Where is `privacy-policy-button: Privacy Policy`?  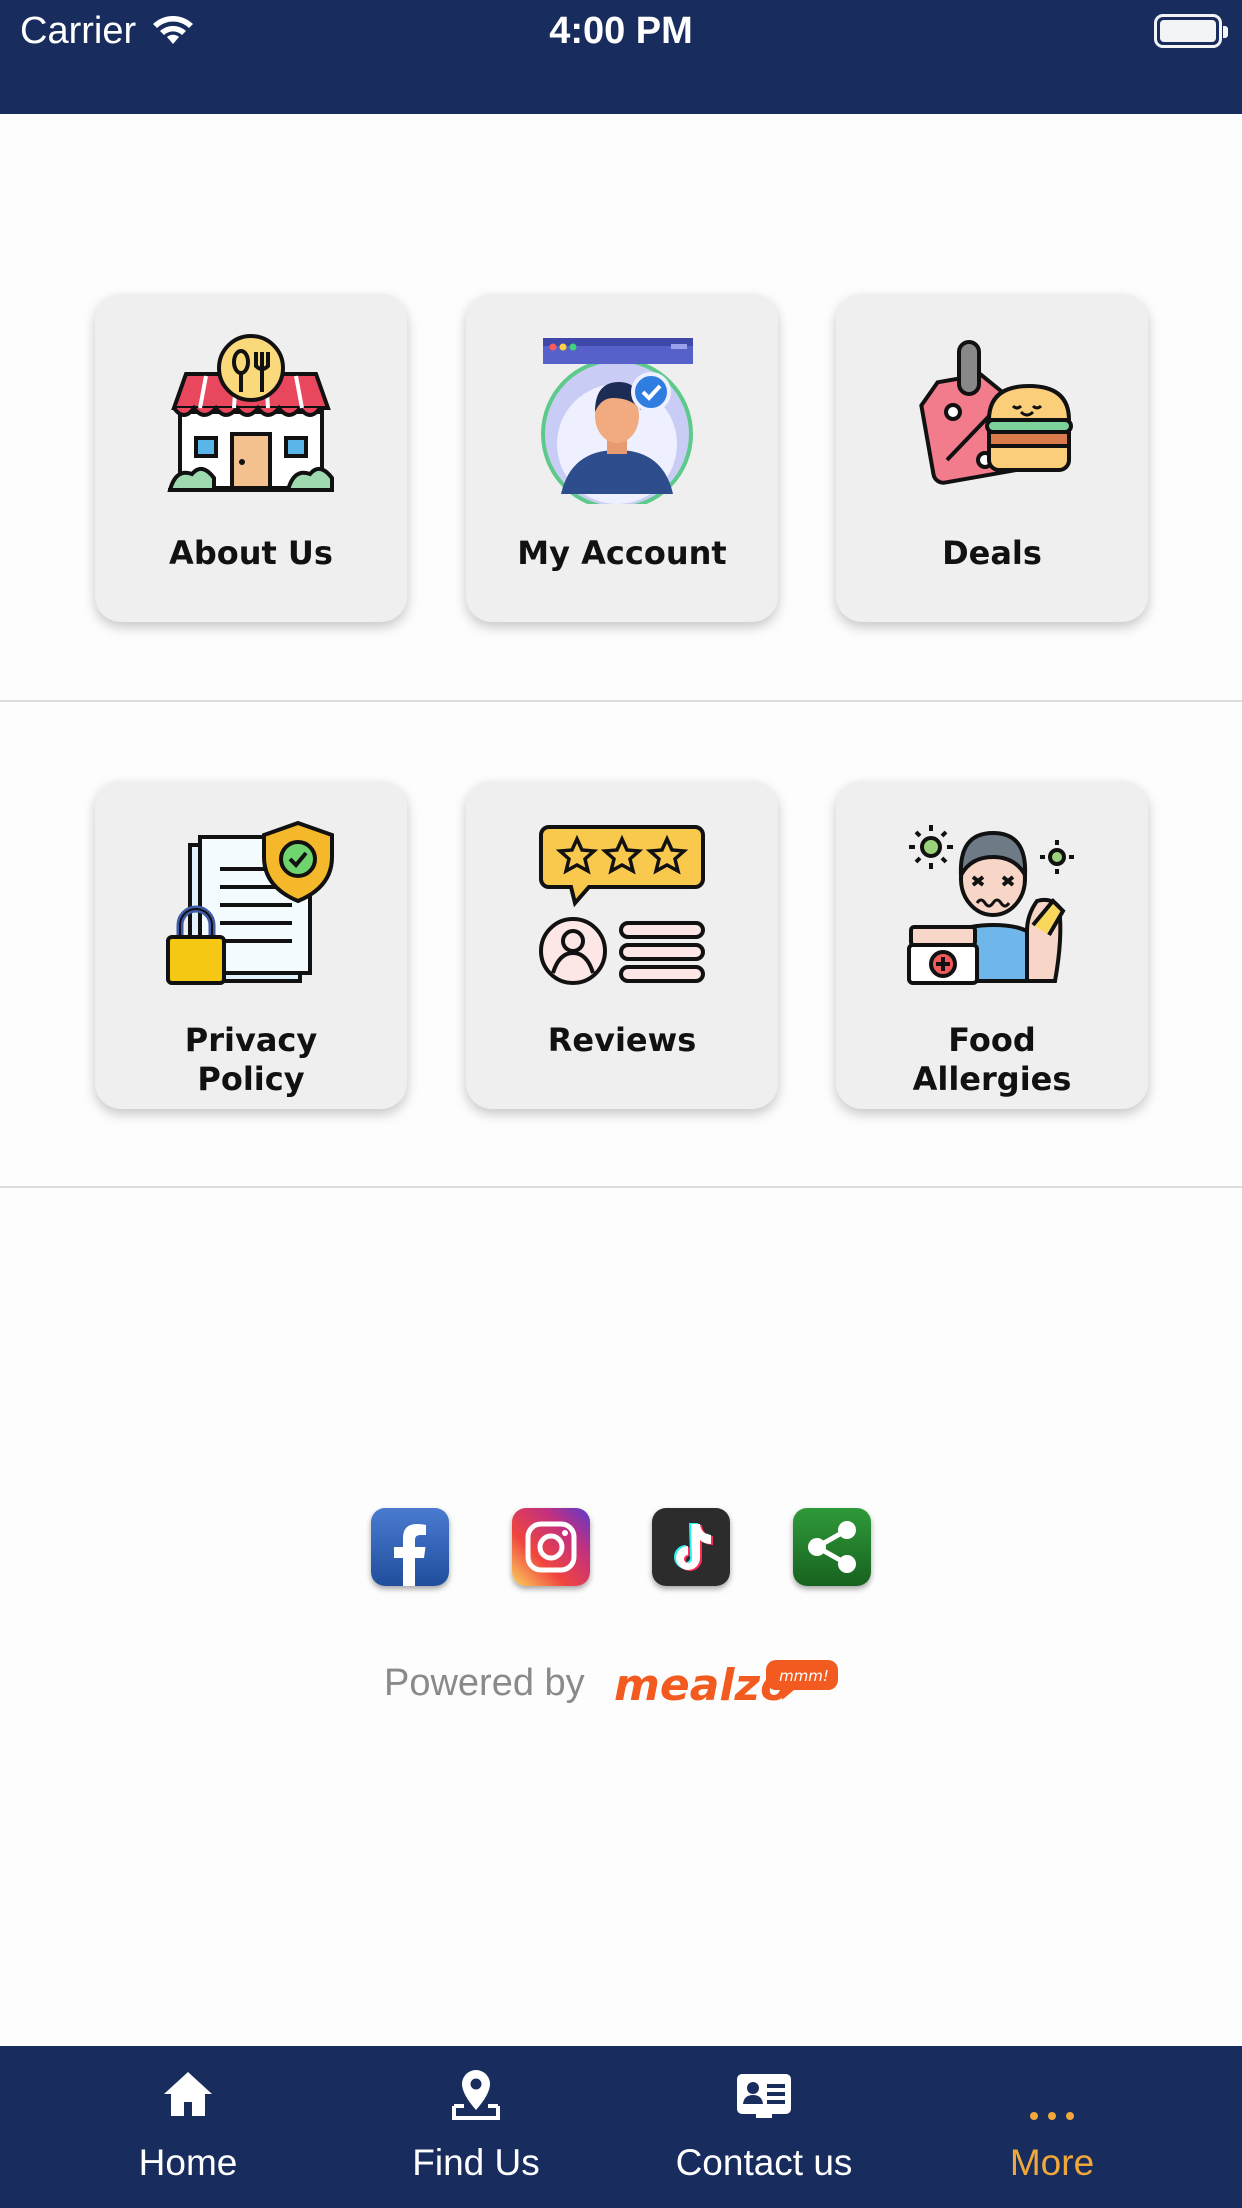
privacy-policy-button: Privacy Policy is located at coordinates (251, 945).